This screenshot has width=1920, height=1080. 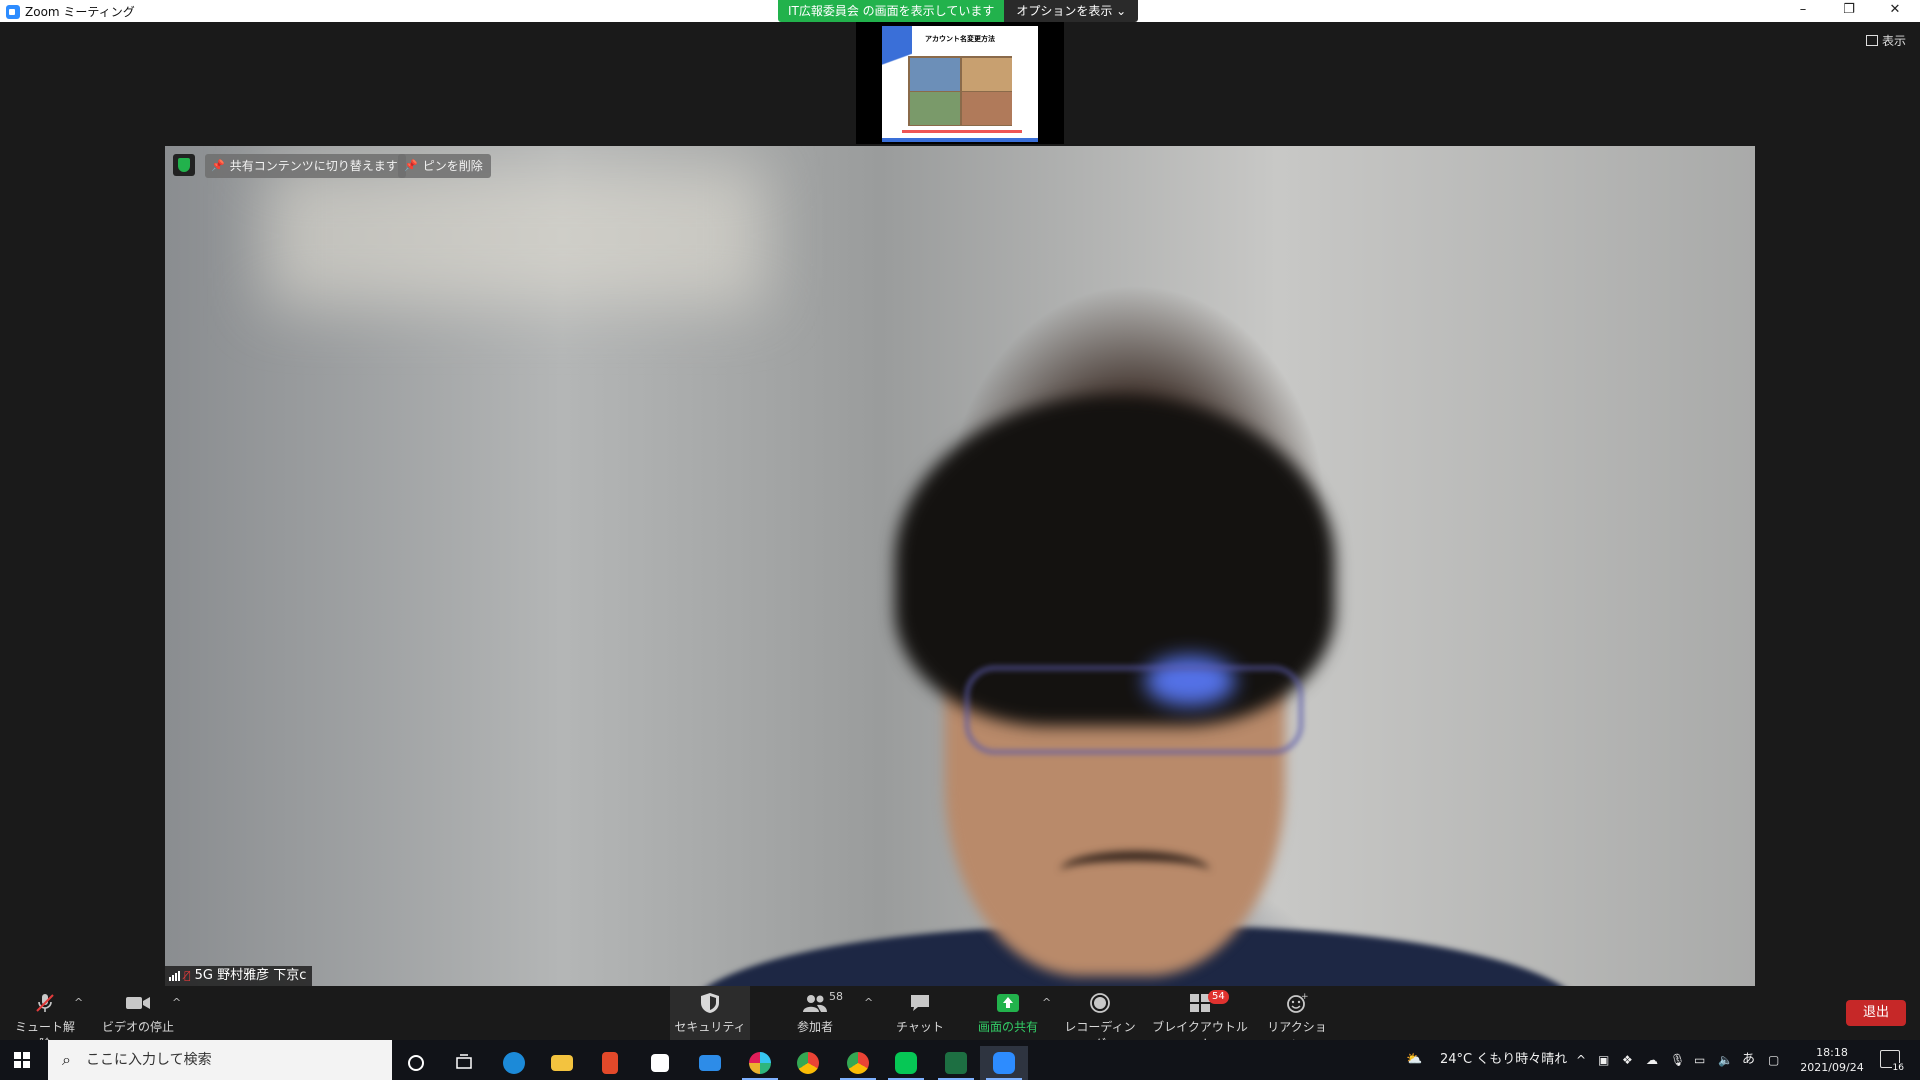 What do you see at coordinates (1414, 1060) in the screenshot?
I see `weather-icon: ⛅` at bounding box center [1414, 1060].